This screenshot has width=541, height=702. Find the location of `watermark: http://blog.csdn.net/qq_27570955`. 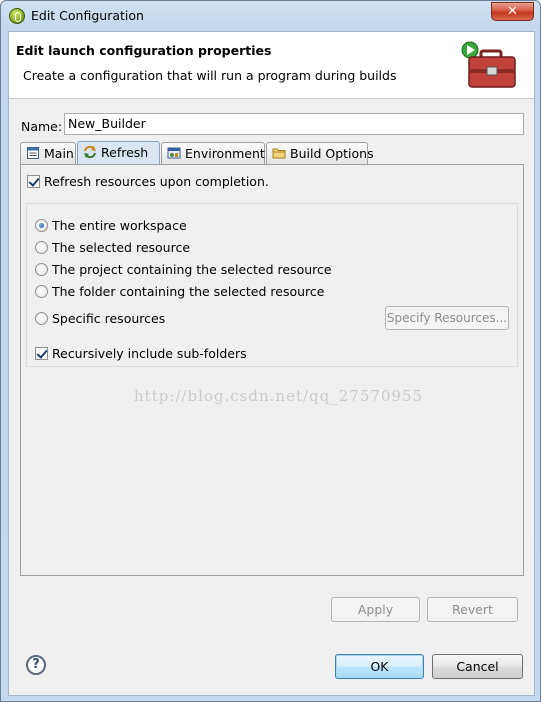

watermark: http://blog.csdn.net/qq_27570955 is located at coordinates (279, 396).